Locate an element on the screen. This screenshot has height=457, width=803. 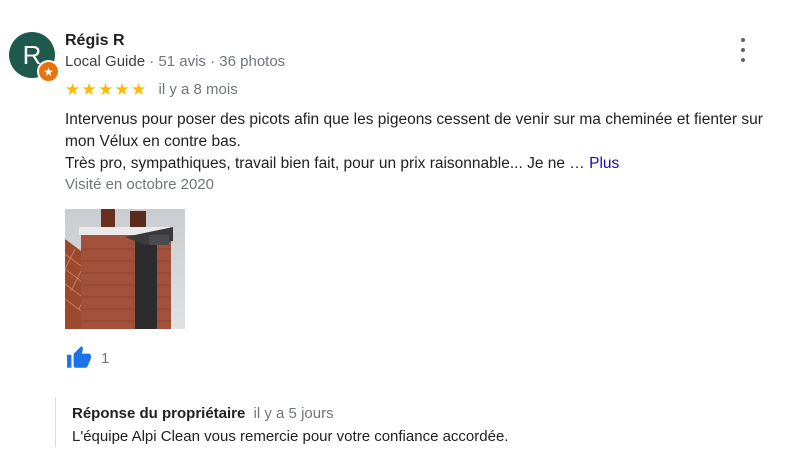
reviewer-meta: Local Guide · 51 avis · 36 photos is located at coordinates (175, 61).